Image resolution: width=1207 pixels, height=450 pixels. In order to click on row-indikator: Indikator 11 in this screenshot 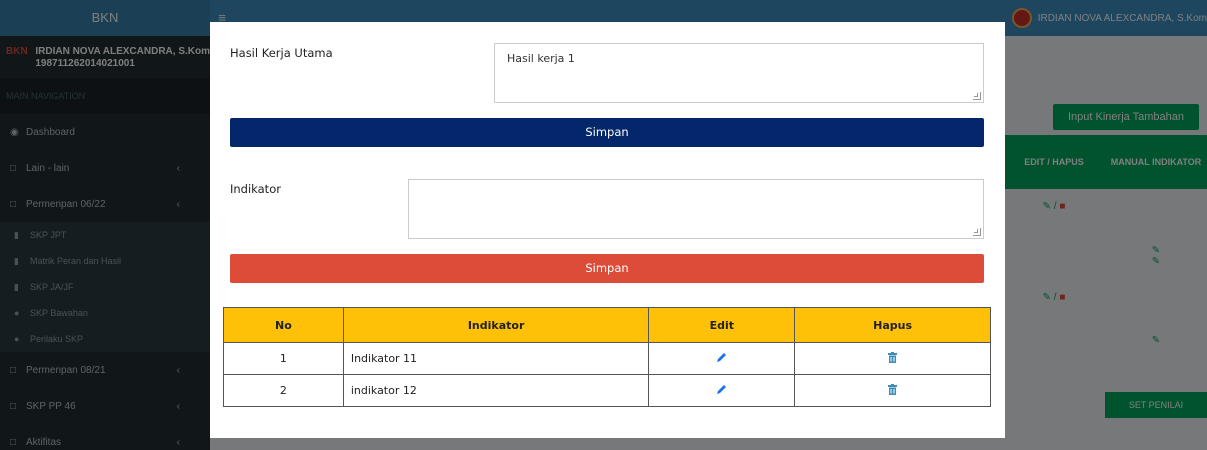, I will do `click(496, 358)`.